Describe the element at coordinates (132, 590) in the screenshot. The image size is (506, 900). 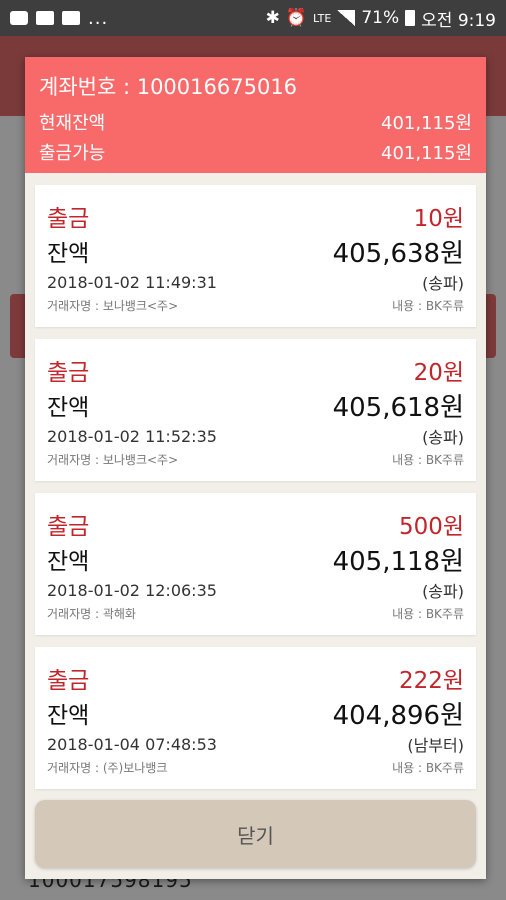
I see `transaction-datetime: 2018-01-02 12:06:35` at that location.